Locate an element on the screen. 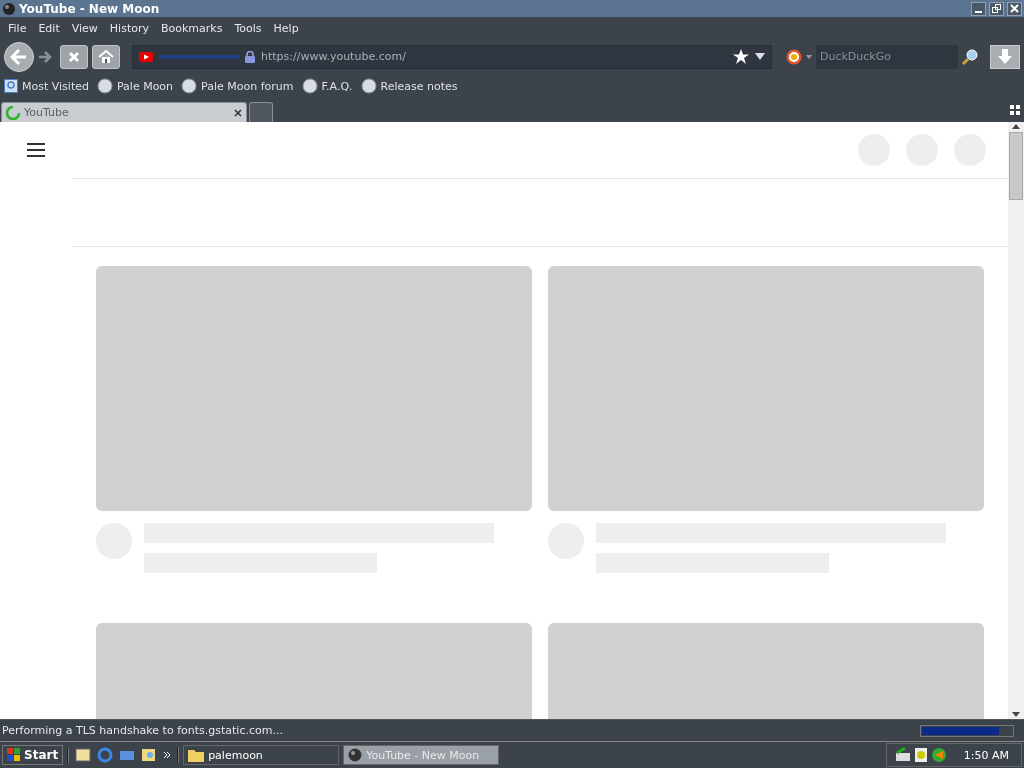  bookmark-item: Pale Moon forum is located at coordinates (237, 86).